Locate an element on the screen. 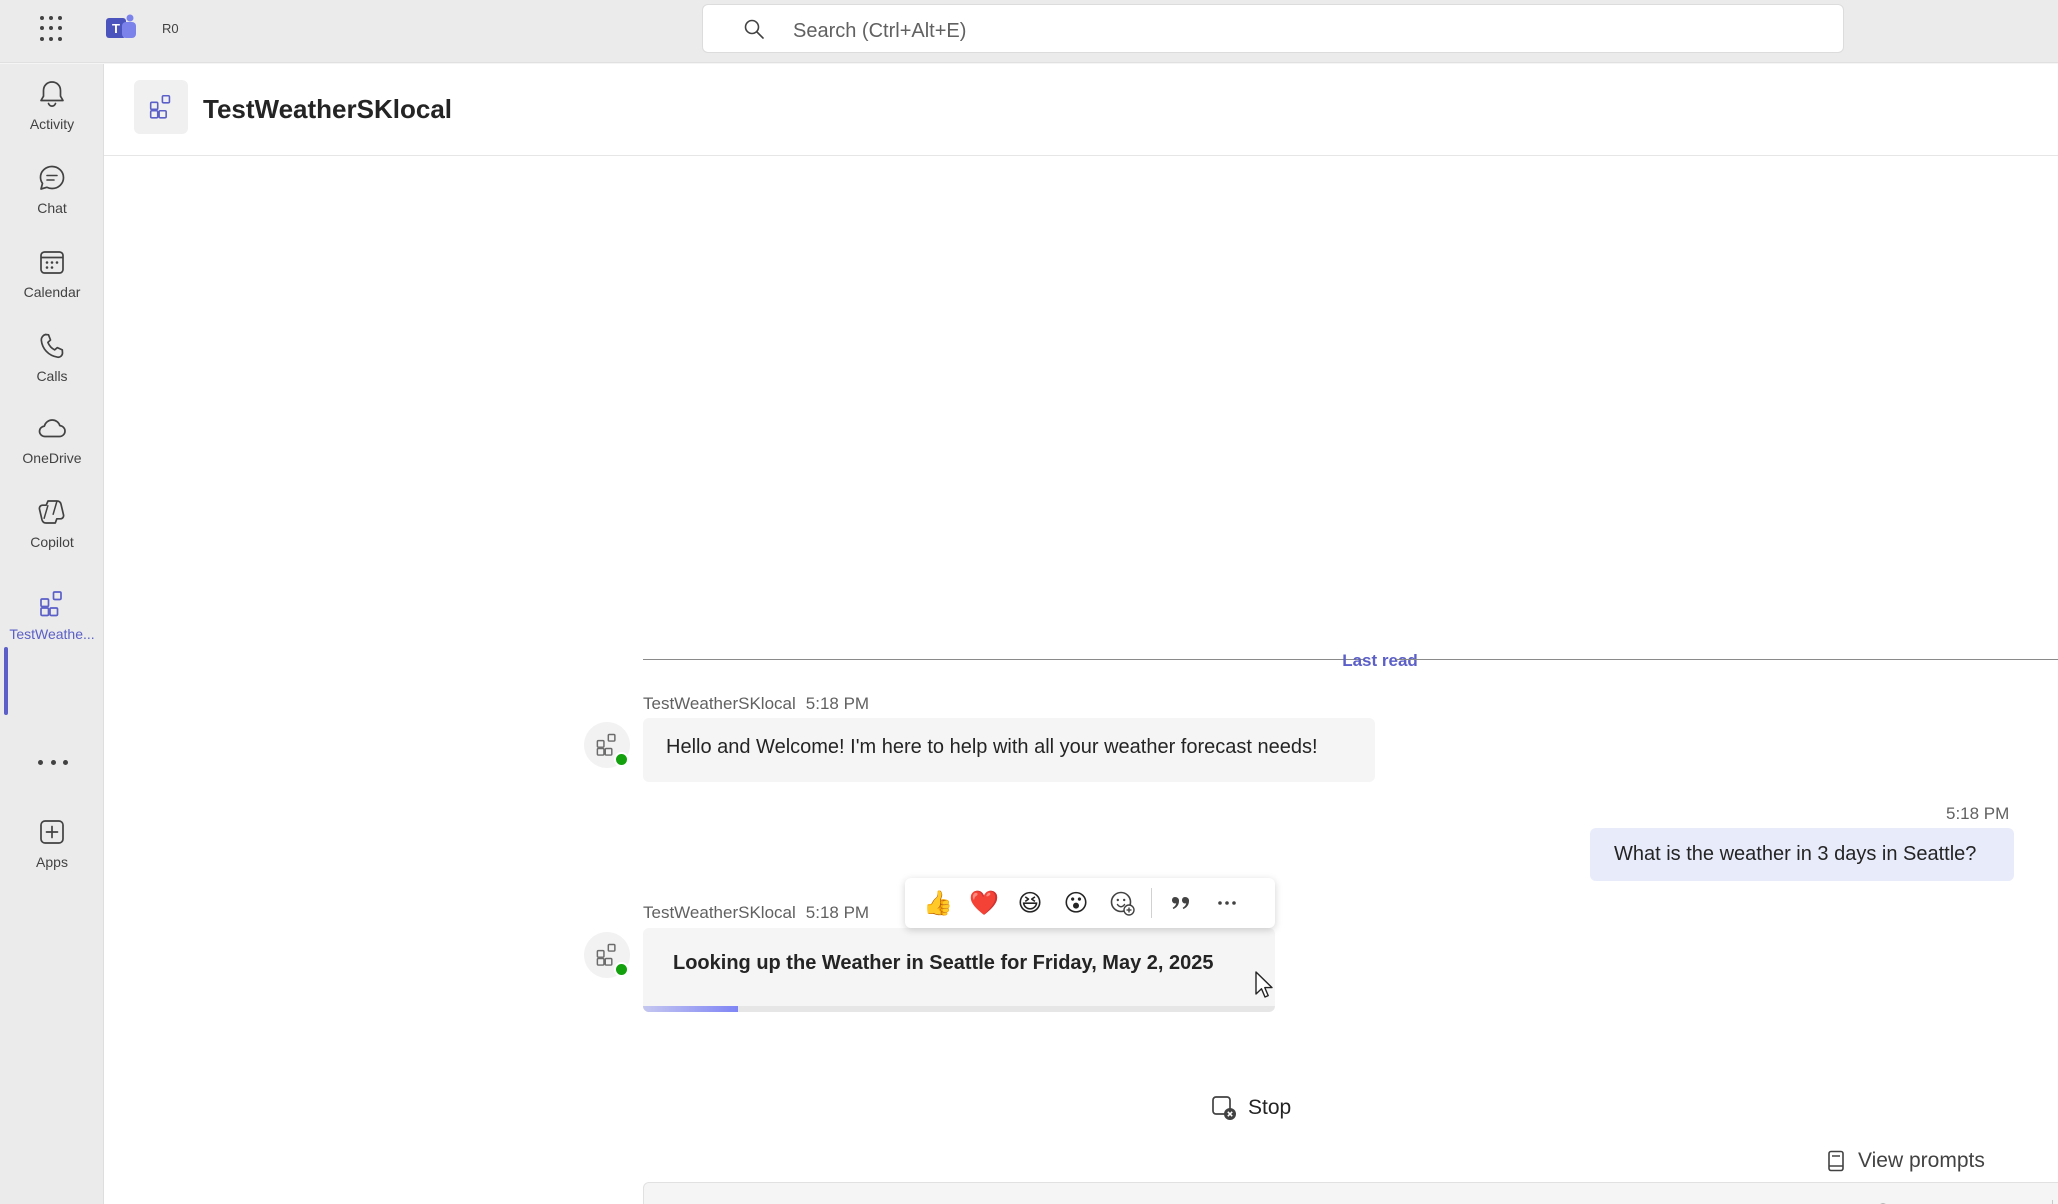 This screenshot has width=2058, height=1204. surprised-reaction-button: 😮 is located at coordinates (1076, 903).